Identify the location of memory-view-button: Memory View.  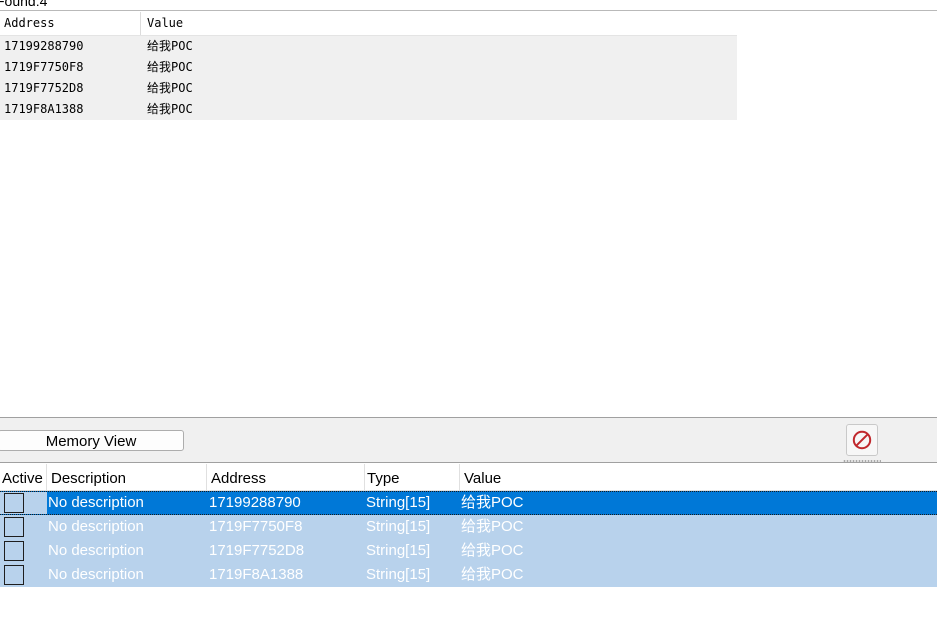
(92, 440).